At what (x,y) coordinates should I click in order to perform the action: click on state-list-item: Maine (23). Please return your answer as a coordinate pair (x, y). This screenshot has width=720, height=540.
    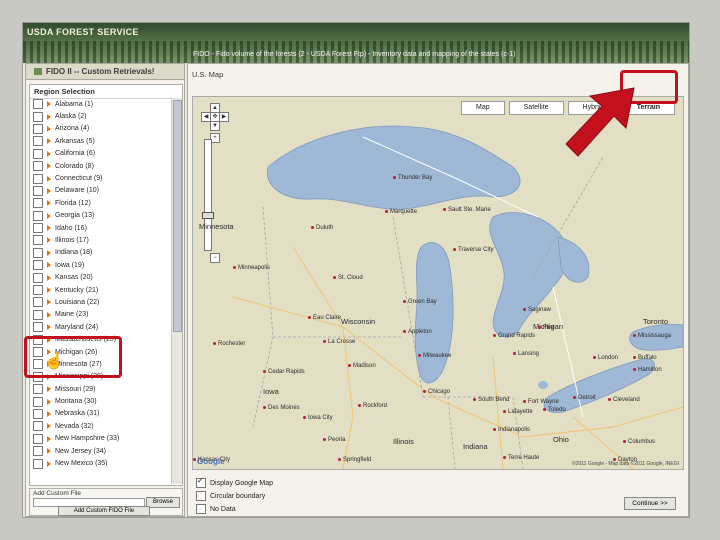
    Looking at the image, I should click on (100, 315).